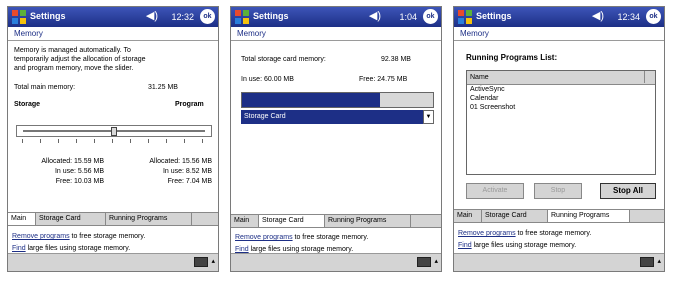 Image resolution: width=673 pixels, height=281 pixels. I want to click on memory-allocation-slider, so click(114, 131).